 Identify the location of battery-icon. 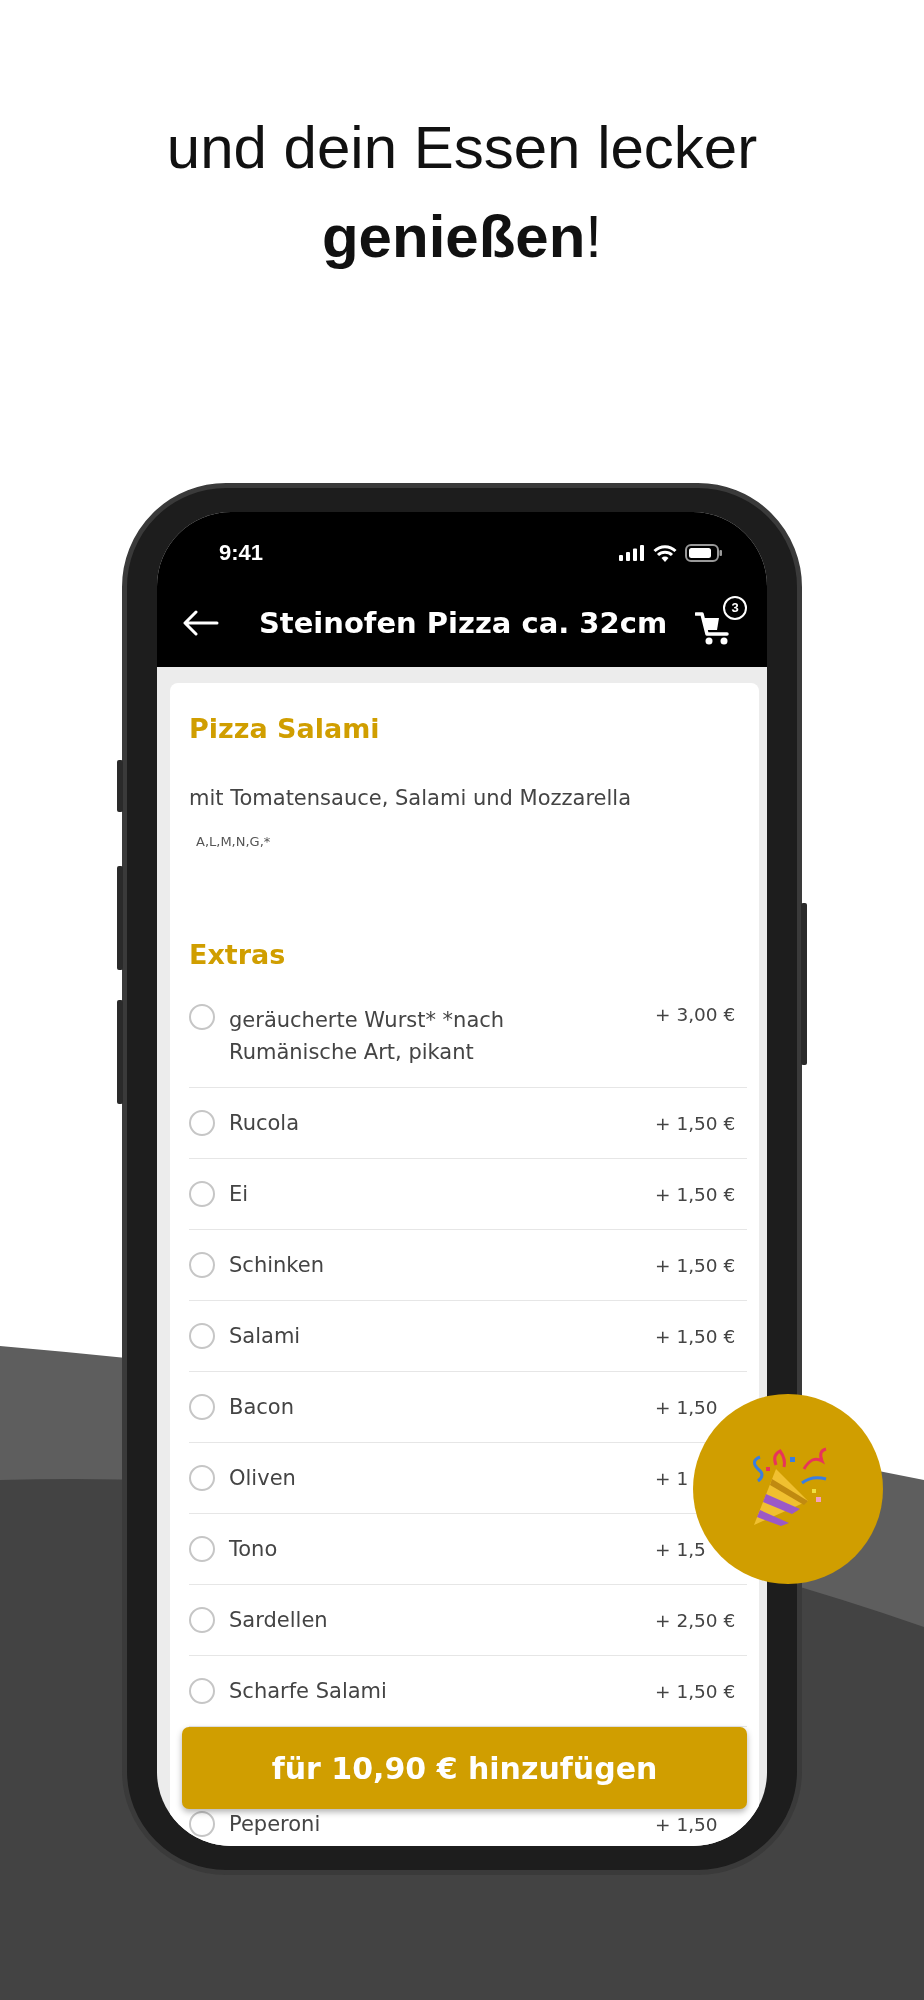
(704, 553).